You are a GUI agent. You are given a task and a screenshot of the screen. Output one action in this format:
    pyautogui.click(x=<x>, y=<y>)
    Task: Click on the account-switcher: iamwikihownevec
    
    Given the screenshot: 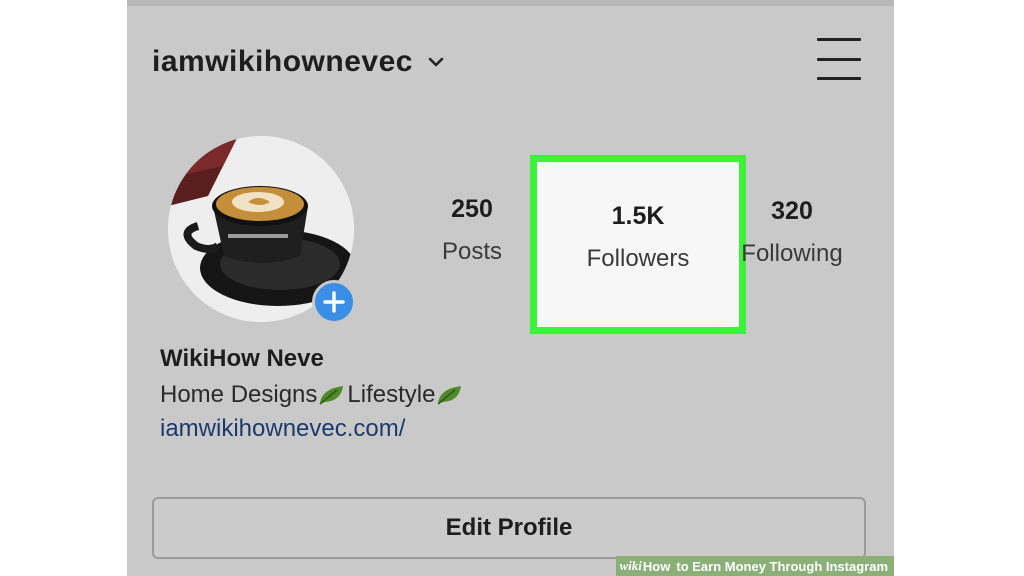 What is the action you would take?
    pyautogui.click(x=298, y=62)
    